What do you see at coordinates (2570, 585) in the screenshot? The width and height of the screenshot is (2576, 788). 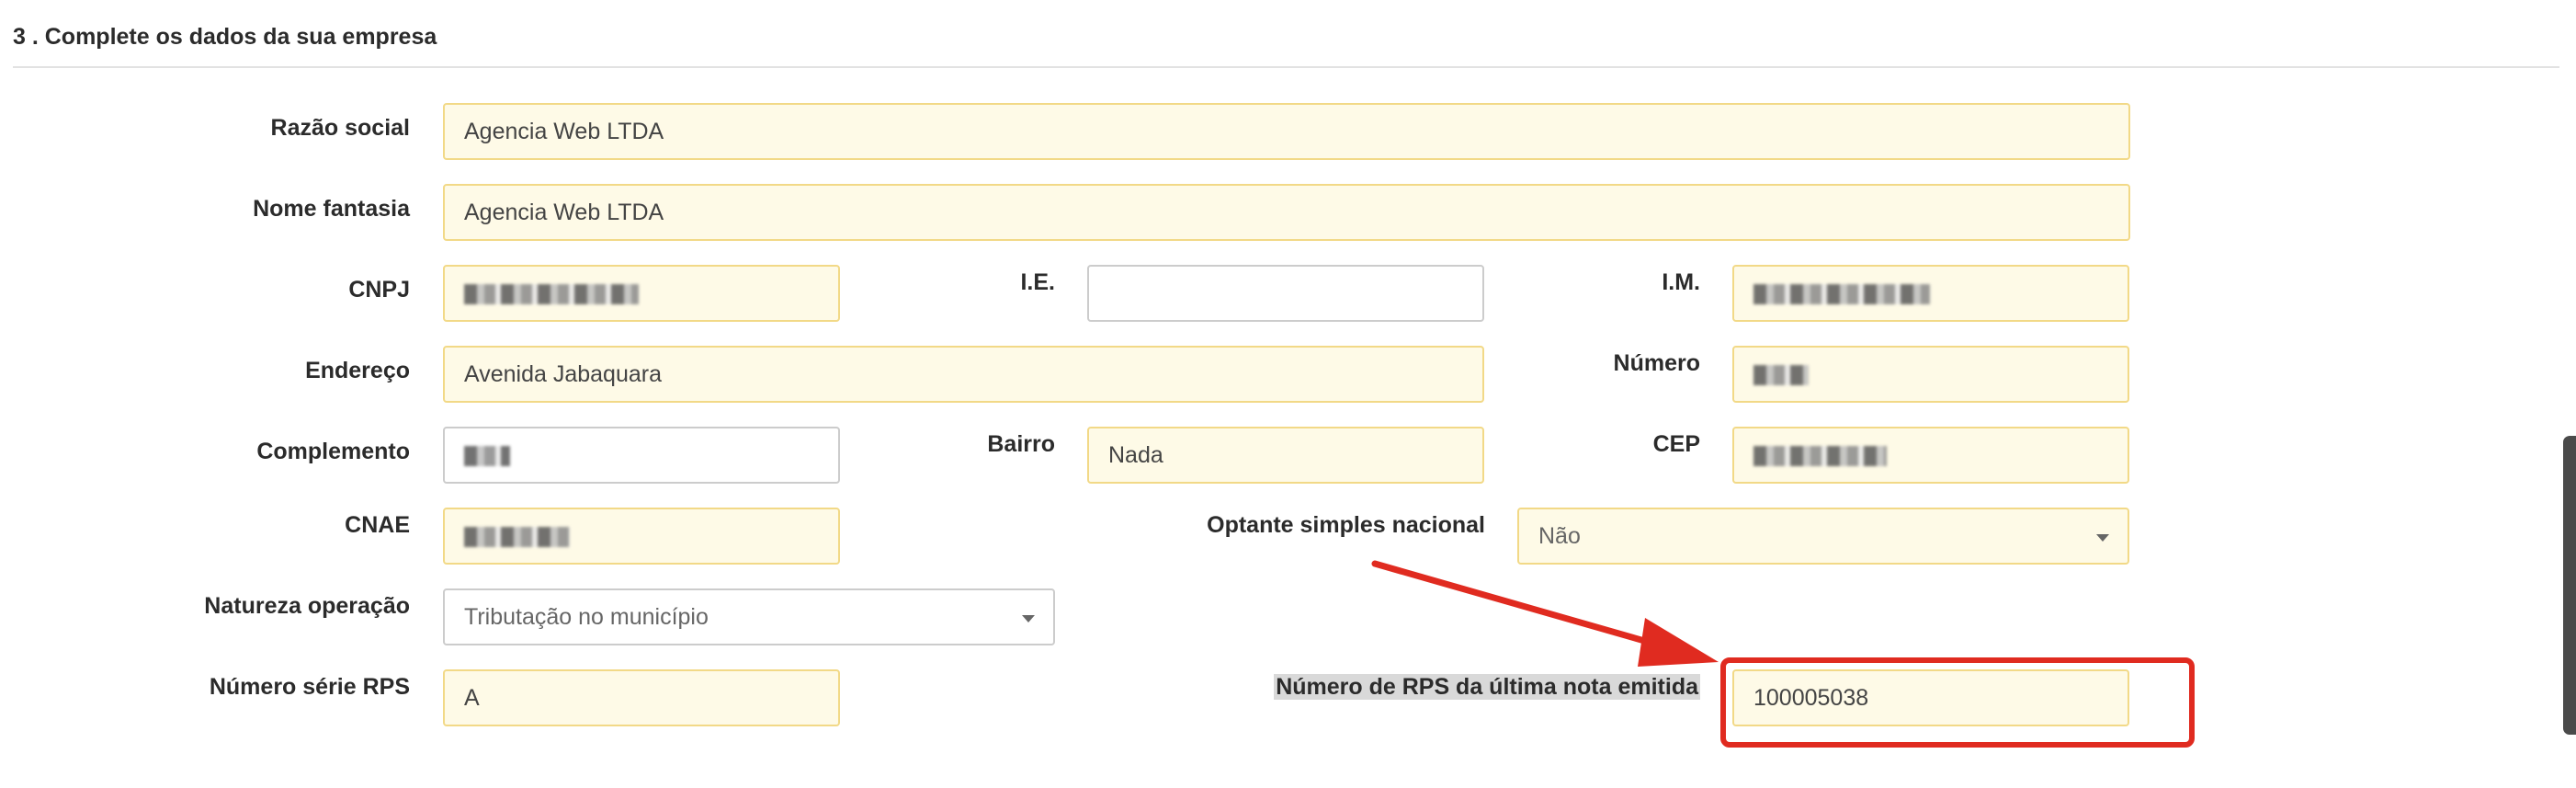 I see `scrollbar-thumb` at bounding box center [2570, 585].